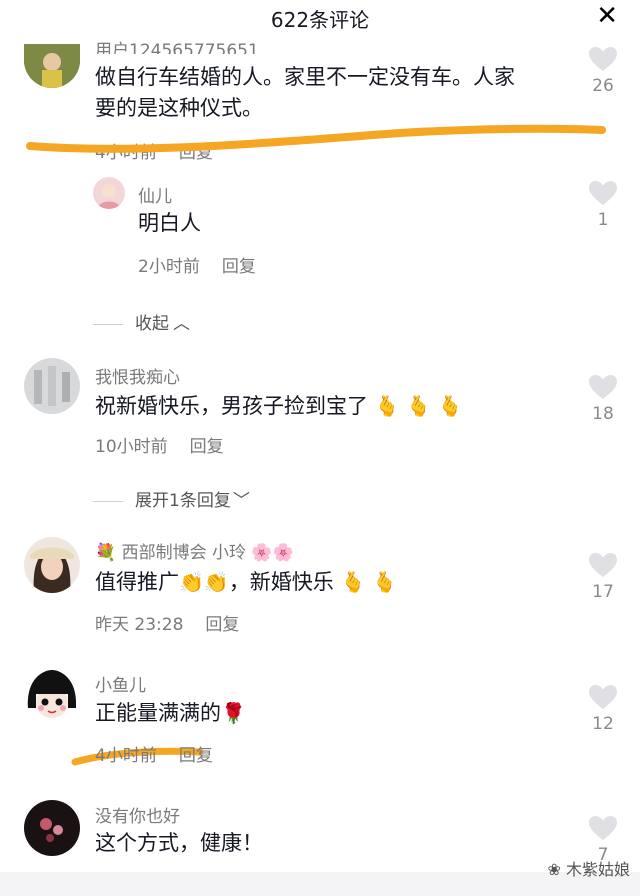  Describe the element at coordinates (603, 414) in the screenshot. I see `like-count: 18` at that location.